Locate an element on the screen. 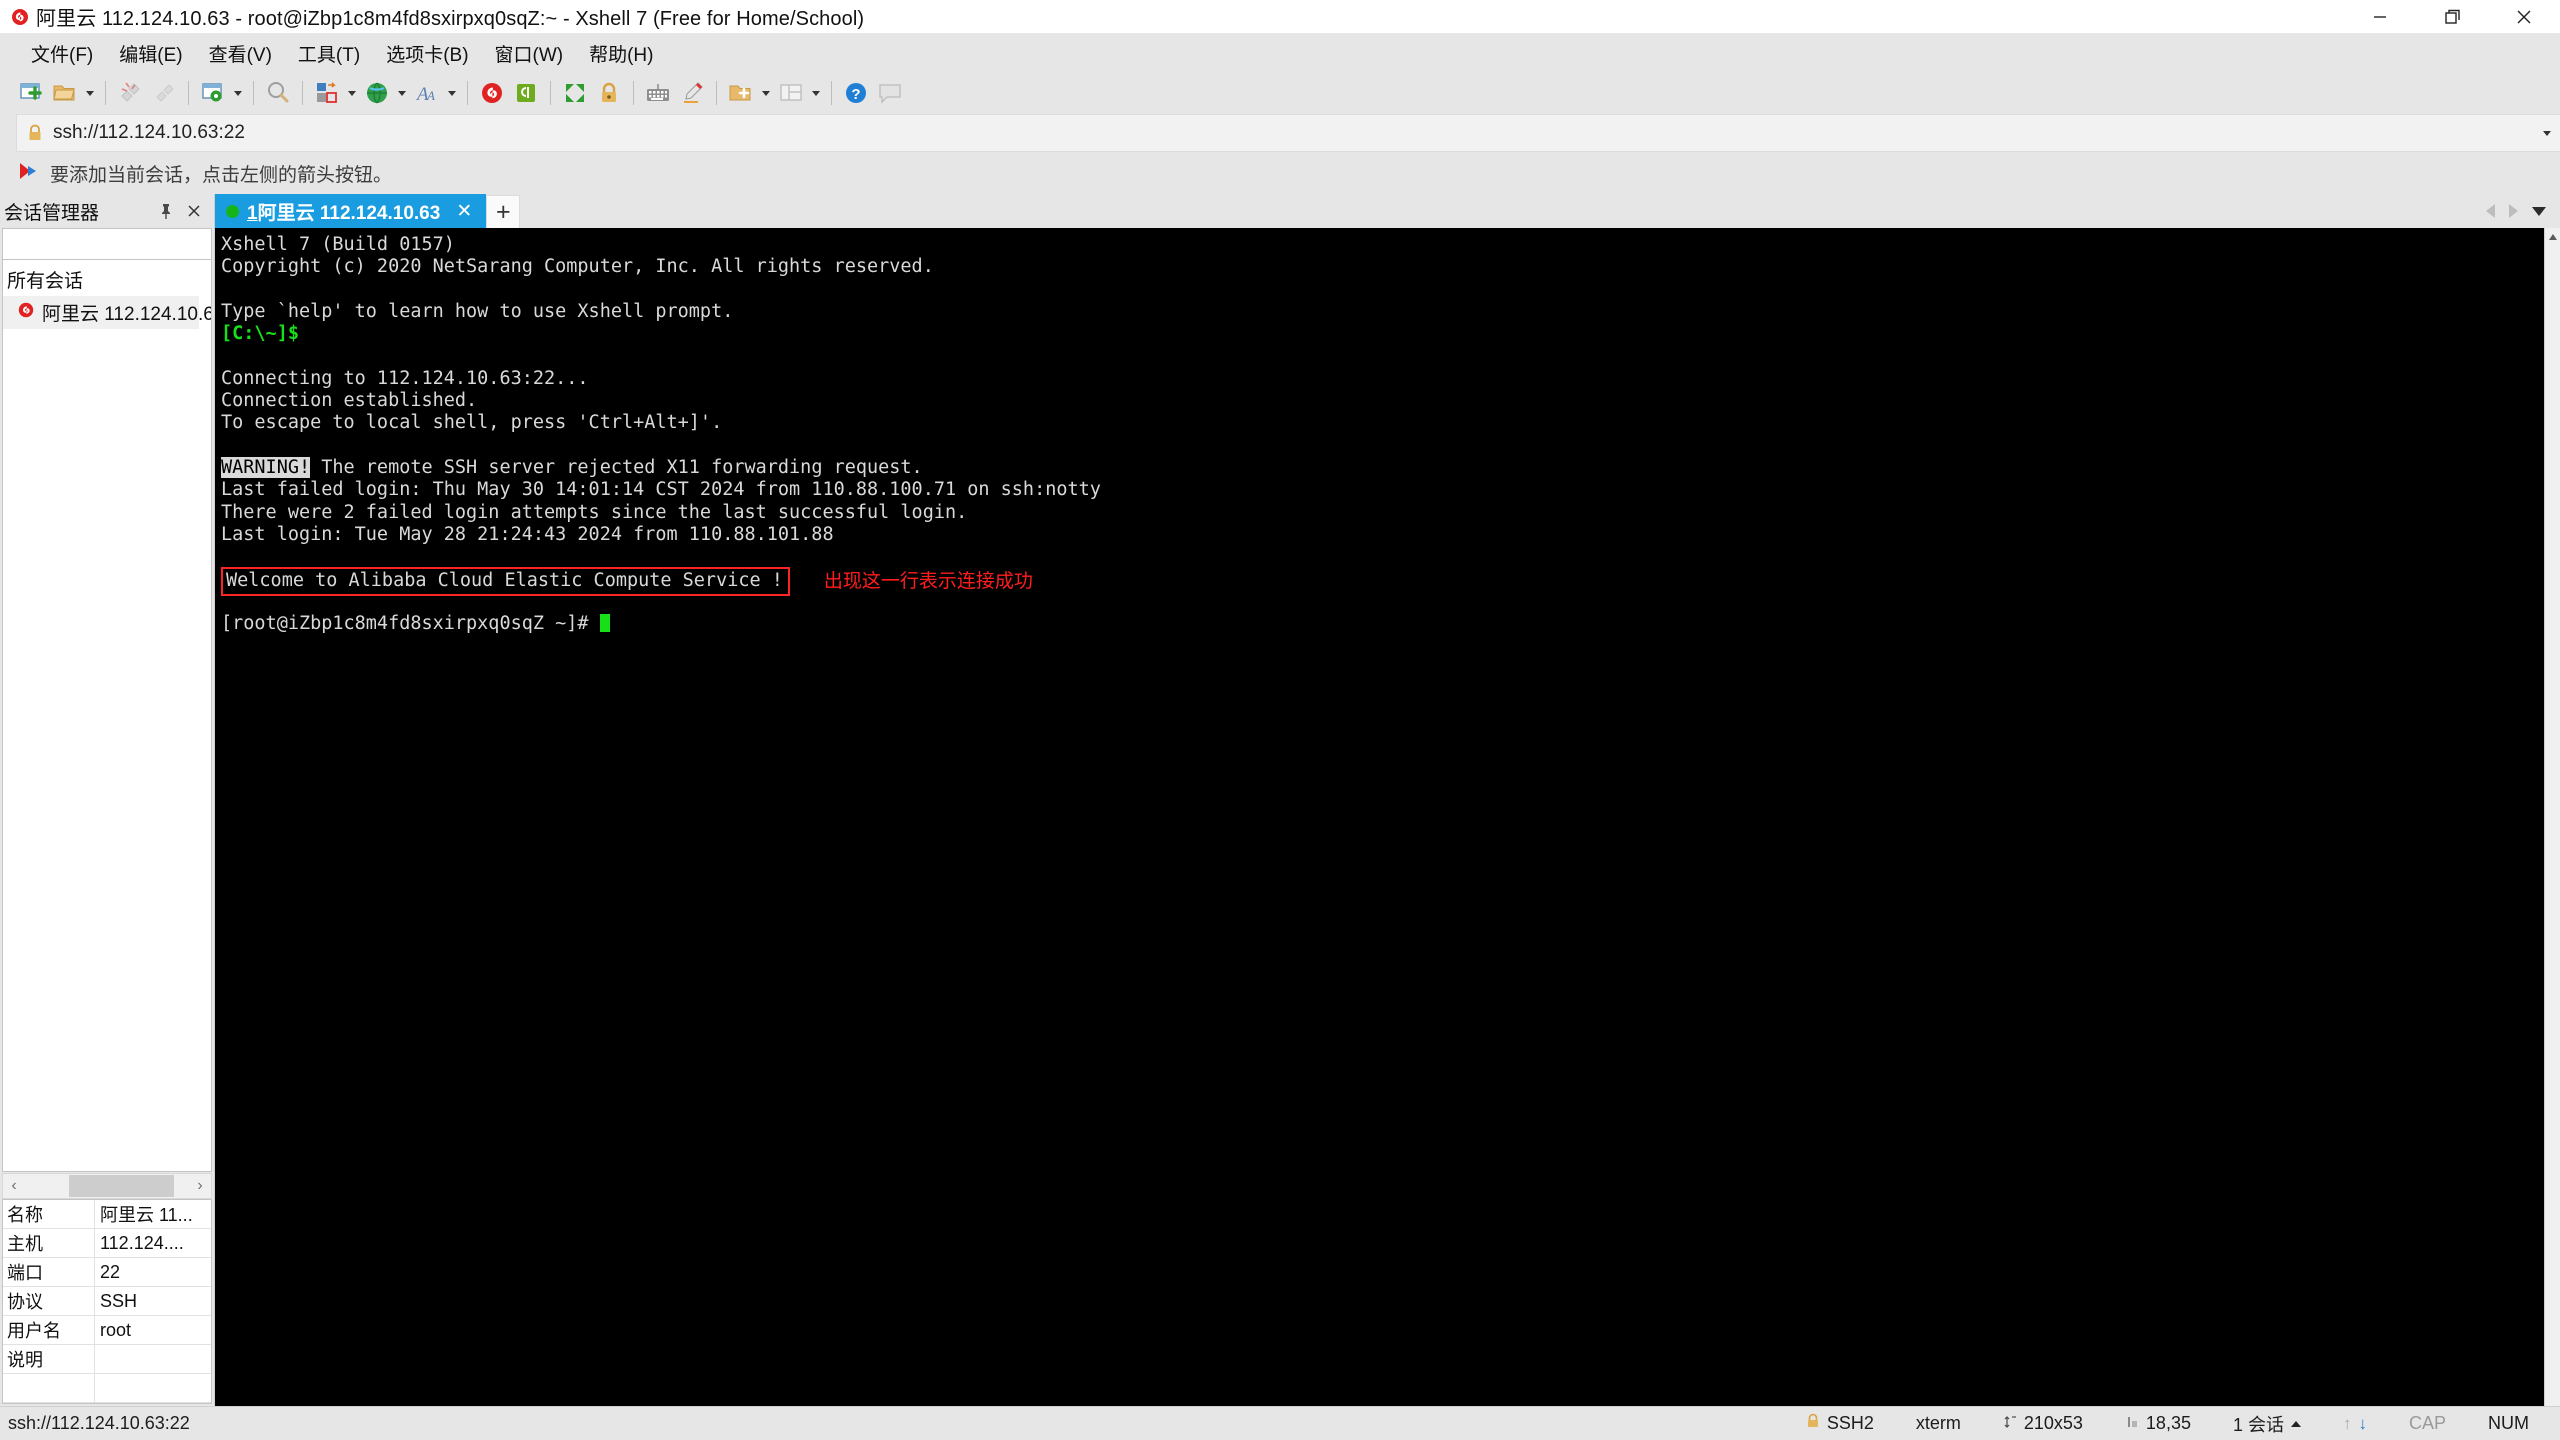 This screenshot has height=1440, width=2560. web-browser-icon is located at coordinates (377, 93).